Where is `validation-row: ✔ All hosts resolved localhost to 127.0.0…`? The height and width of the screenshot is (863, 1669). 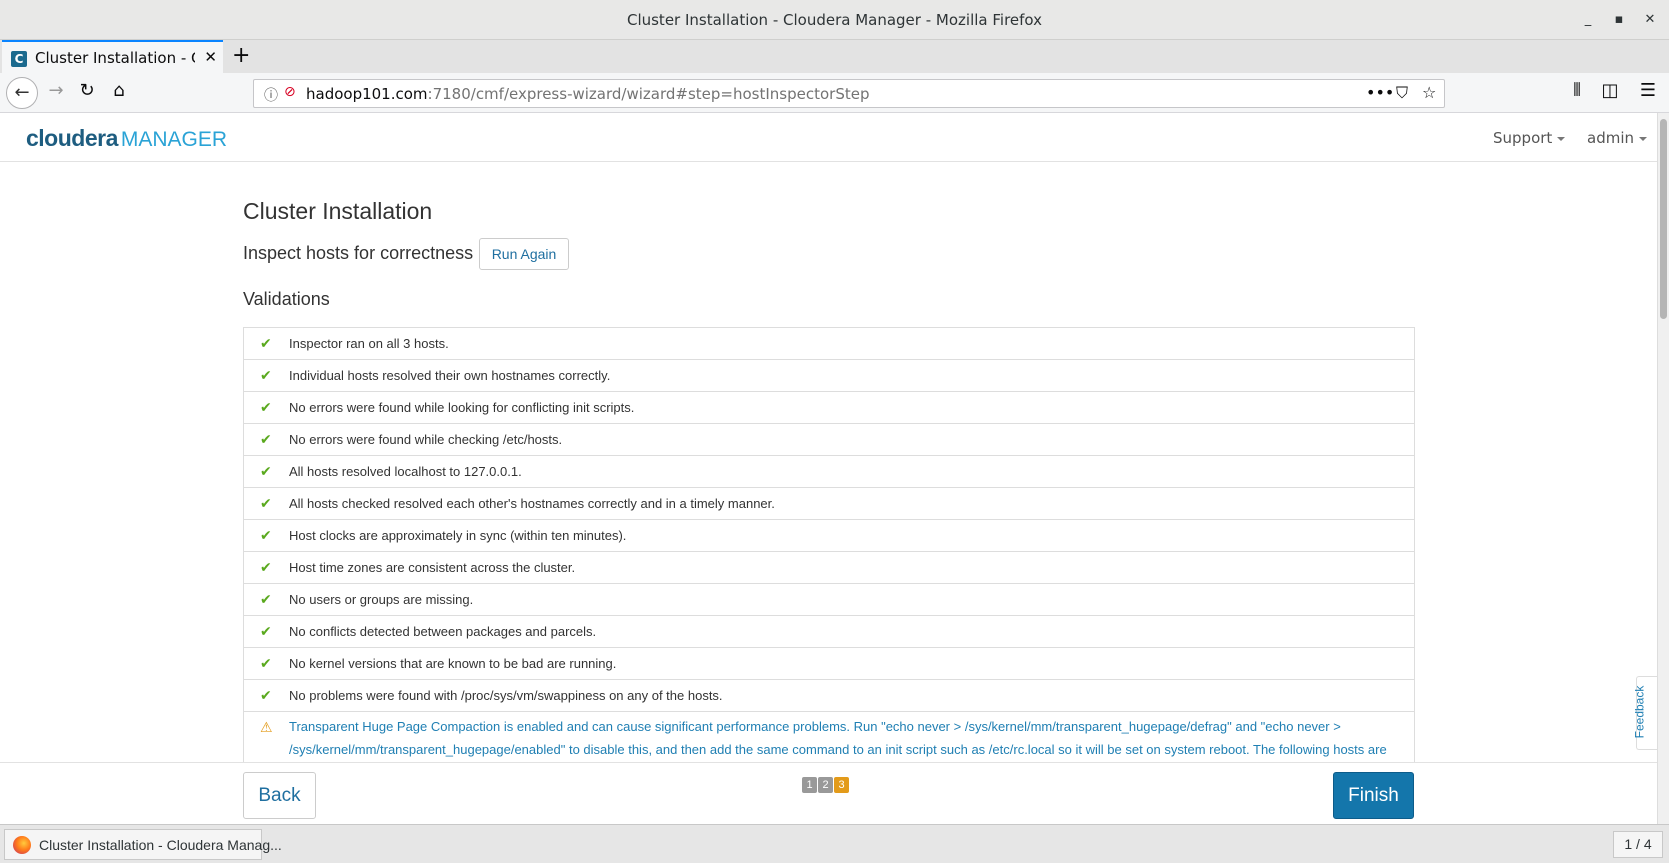
validation-row: ✔ All hosts resolved localhost to 127.0.0… is located at coordinates (829, 472).